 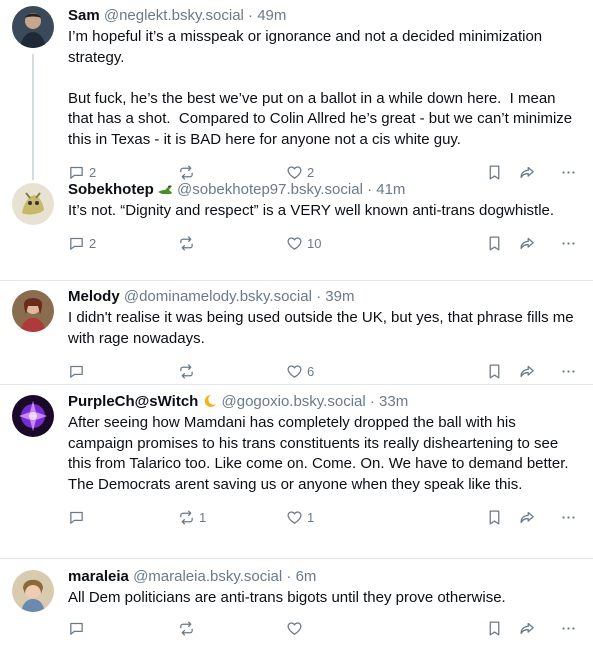 I want to click on post-actions: 1 1, so click(x=324, y=517).